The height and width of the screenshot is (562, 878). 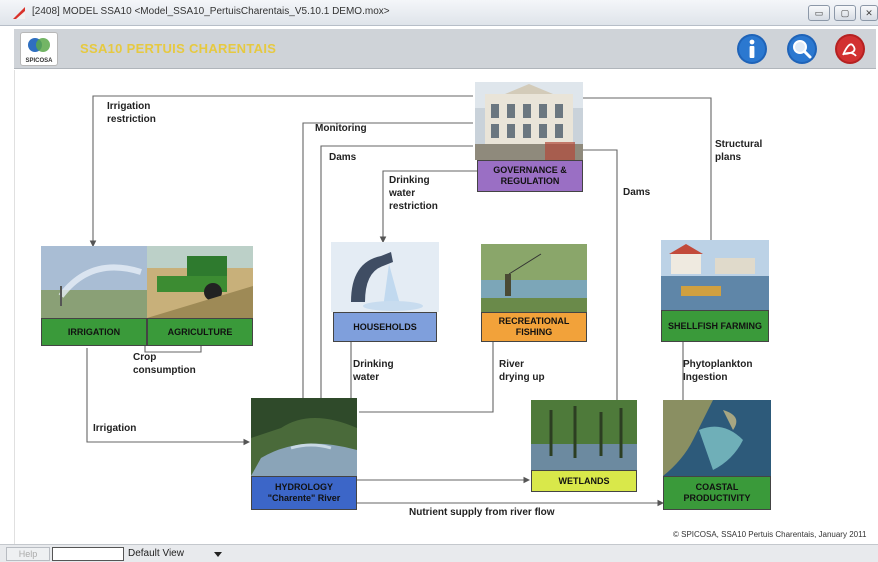 What do you see at coordinates (28, 554) in the screenshot?
I see `help-button: Help` at bounding box center [28, 554].